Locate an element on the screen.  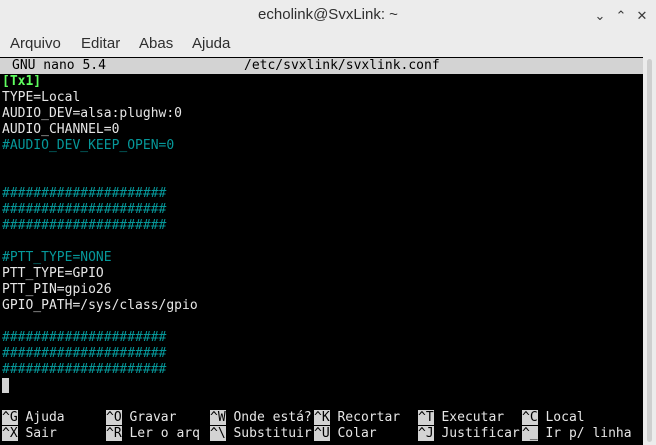
editor-line: GPIO_PATH=/sys/class/gpio is located at coordinates (100, 306).